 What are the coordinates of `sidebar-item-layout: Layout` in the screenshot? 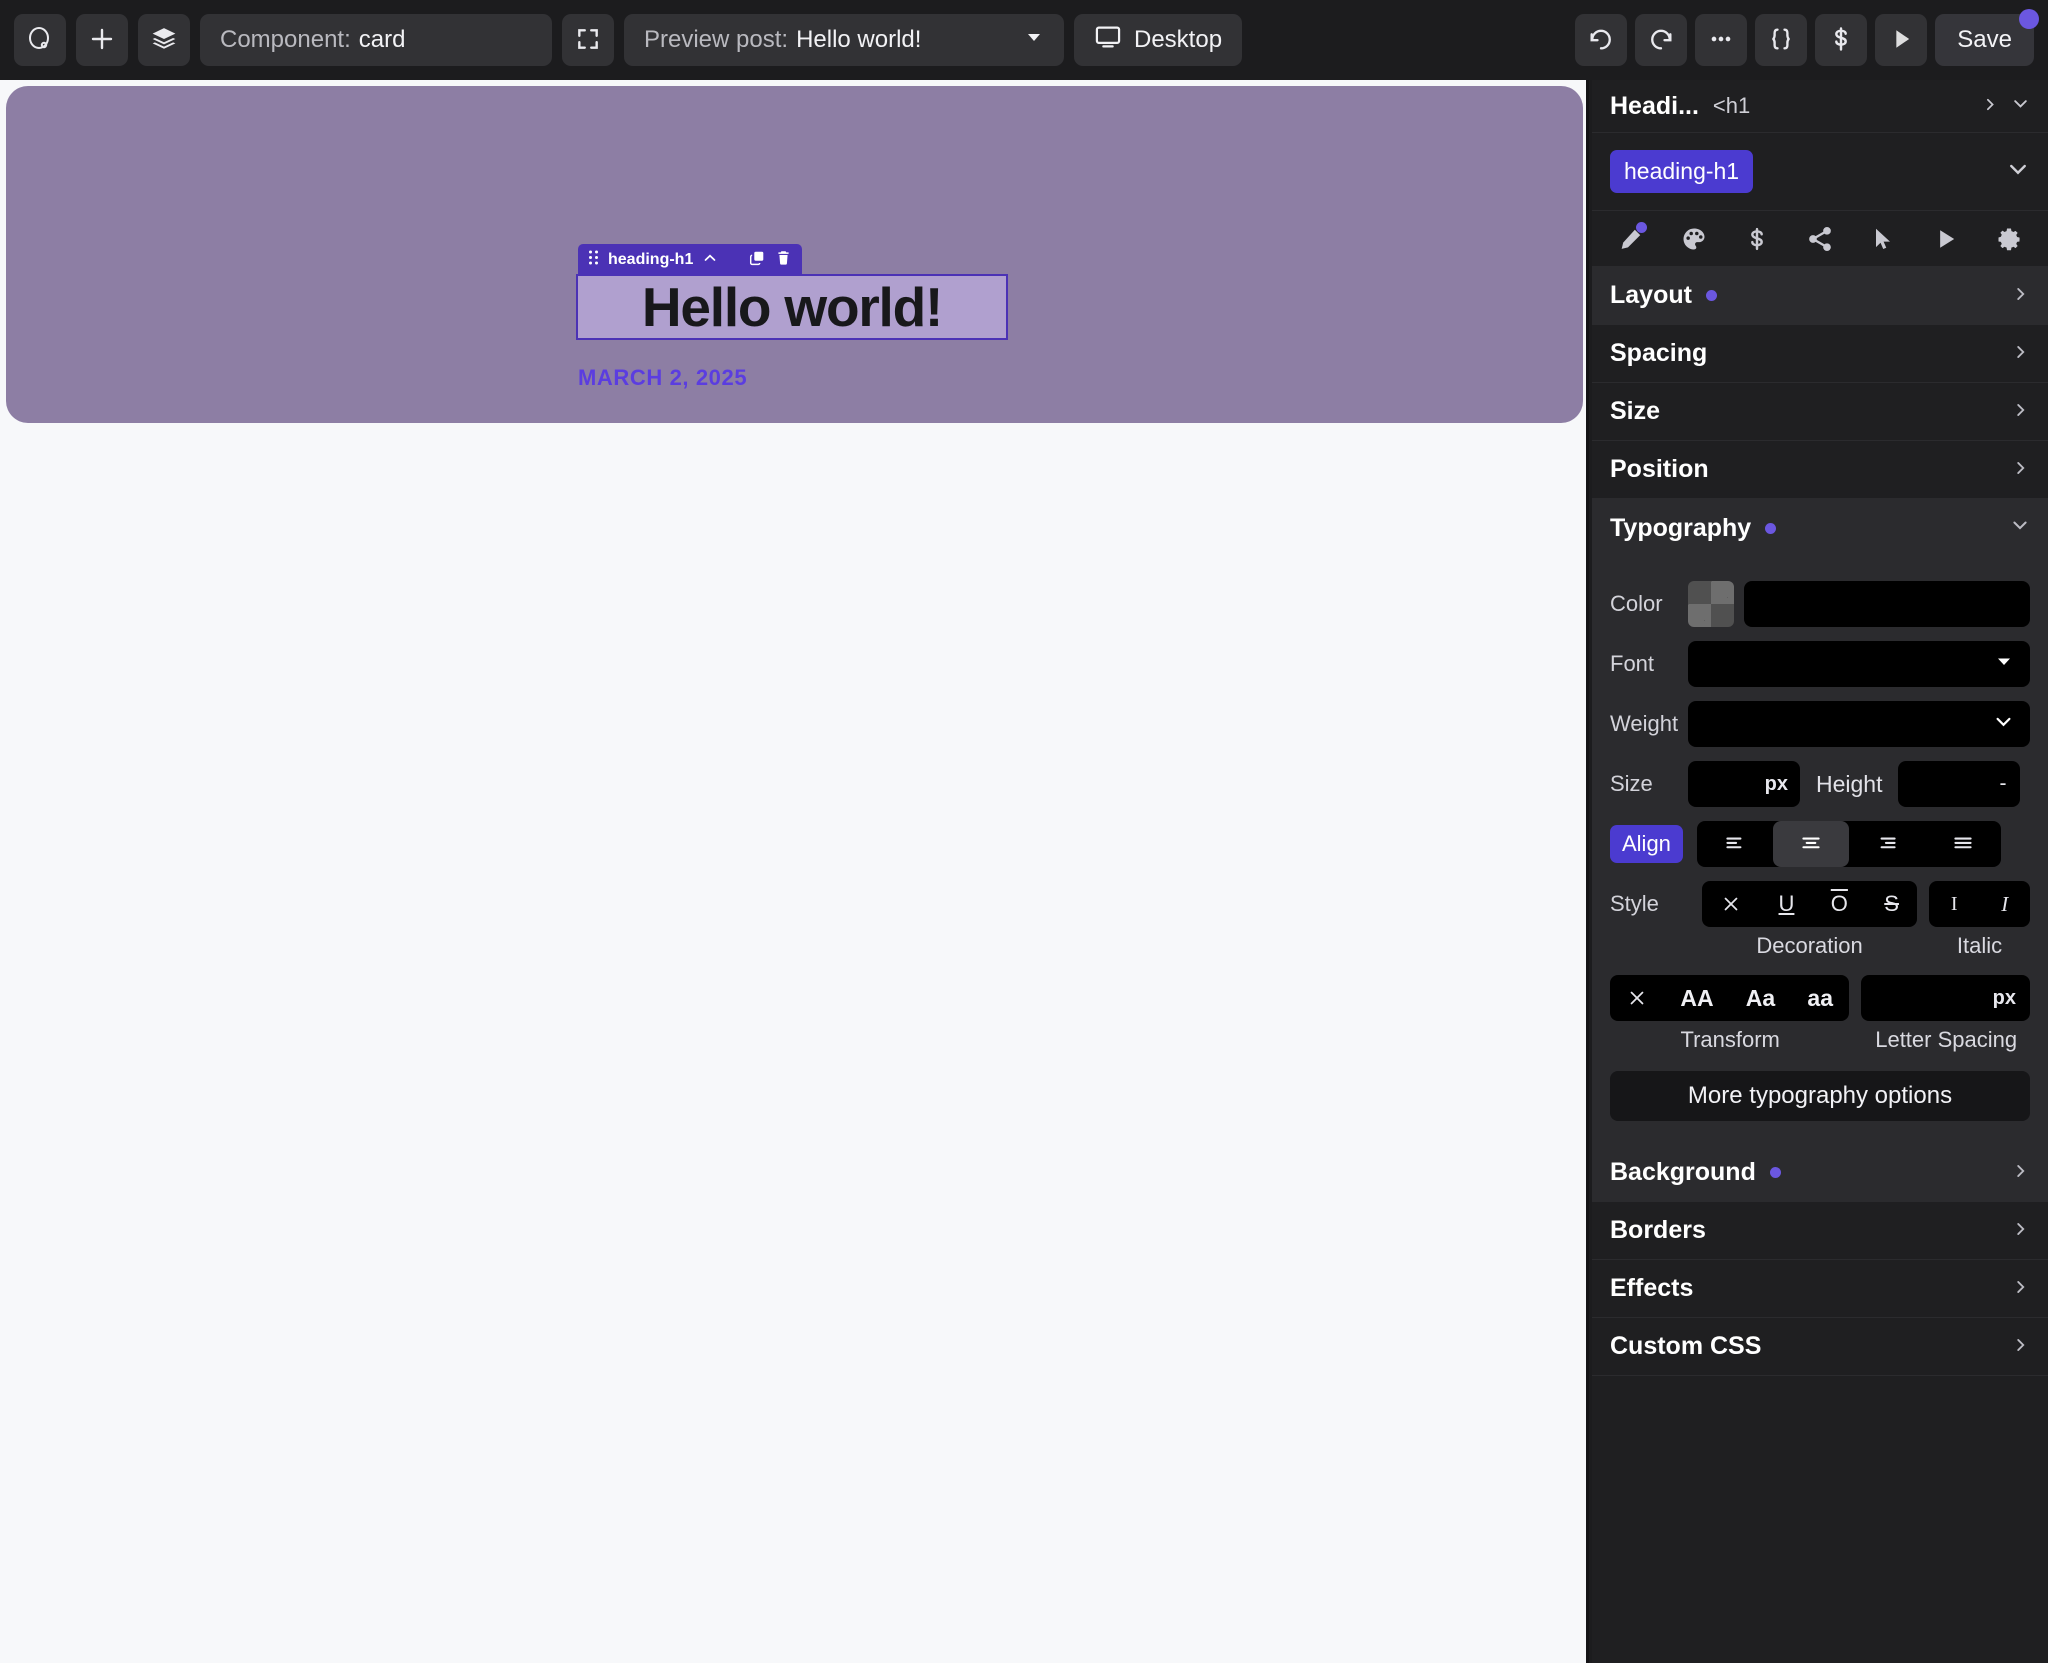 It's located at (1820, 296).